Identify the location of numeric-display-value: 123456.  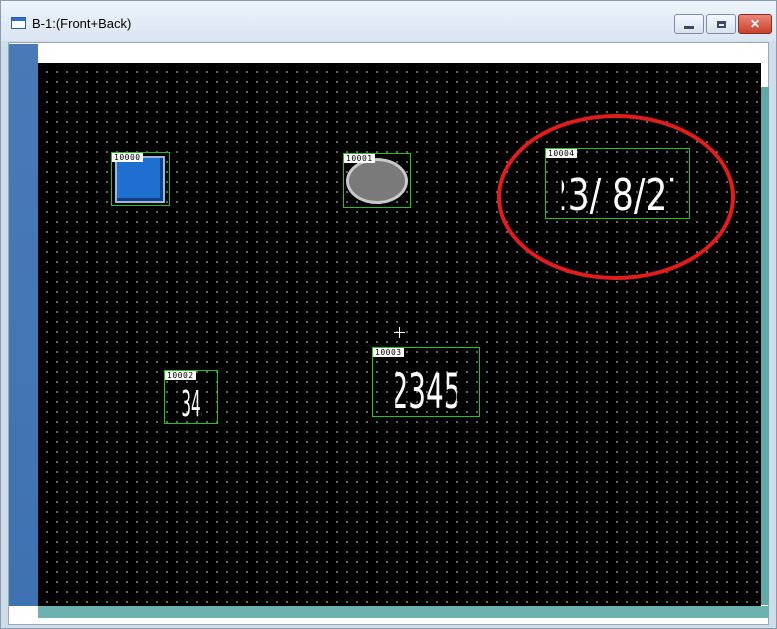
(425, 391).